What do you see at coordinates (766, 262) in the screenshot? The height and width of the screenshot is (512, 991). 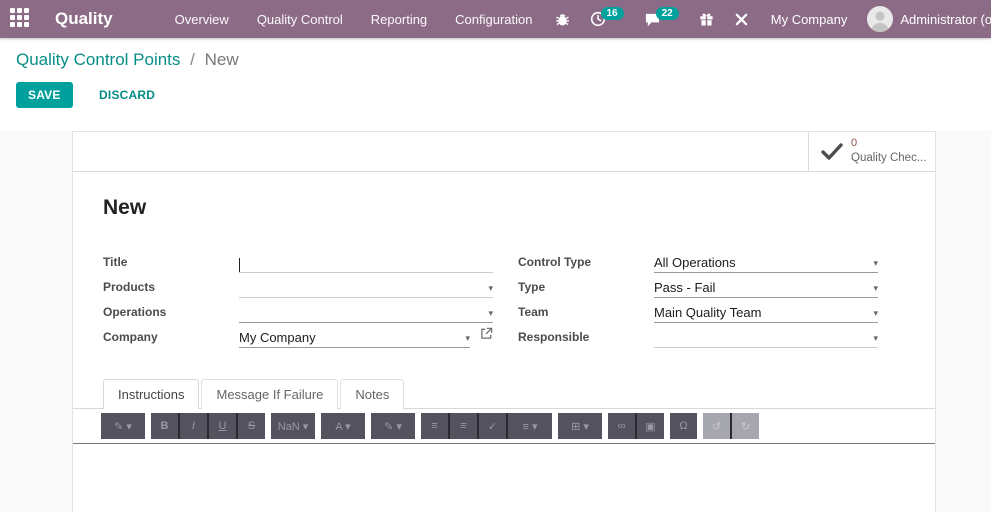 I see `control-type-select: All Operations ▾` at bounding box center [766, 262].